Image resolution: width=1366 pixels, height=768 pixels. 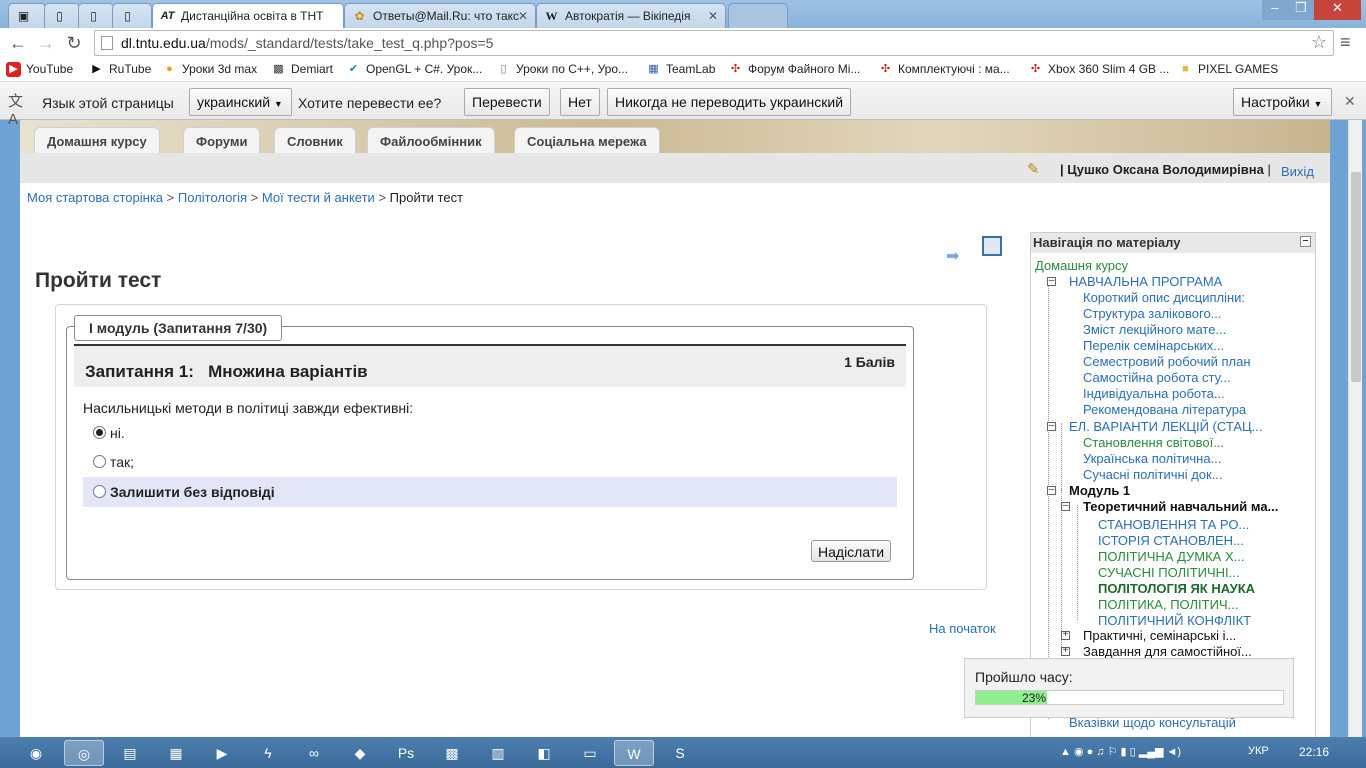 What do you see at coordinates (1350, 42) in the screenshot?
I see `chrome-menu-icon: ≡` at bounding box center [1350, 42].